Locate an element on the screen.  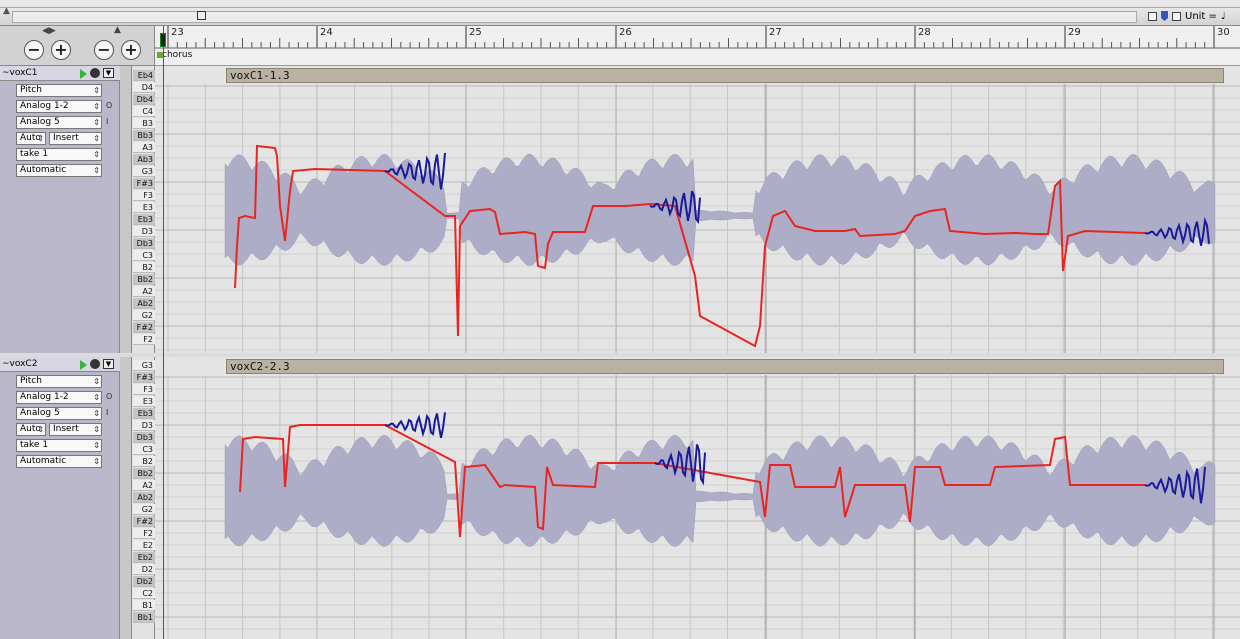
marker-chorus: chorus is located at coordinates (174, 55).